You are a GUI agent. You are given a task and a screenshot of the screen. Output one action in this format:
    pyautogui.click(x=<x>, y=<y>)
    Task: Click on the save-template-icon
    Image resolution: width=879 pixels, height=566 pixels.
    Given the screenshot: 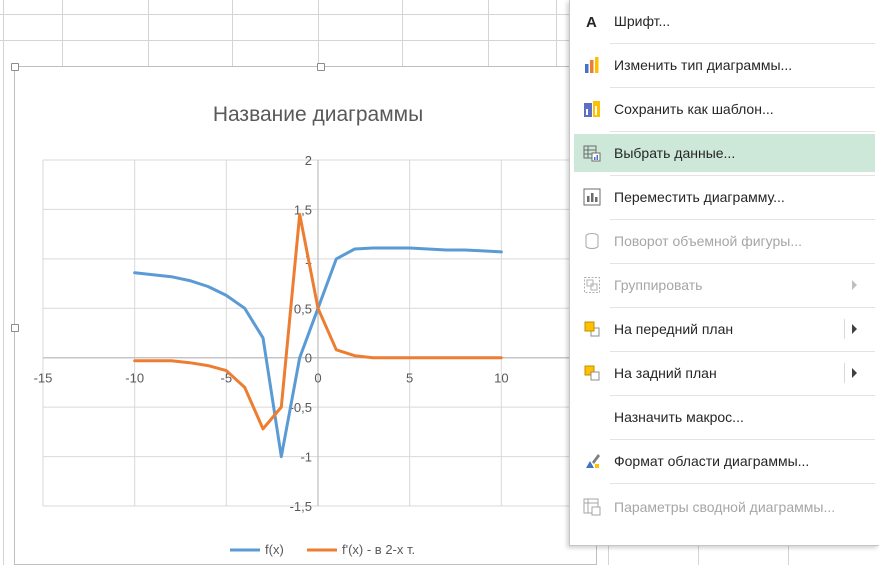 What is the action you would take?
    pyautogui.click(x=592, y=109)
    